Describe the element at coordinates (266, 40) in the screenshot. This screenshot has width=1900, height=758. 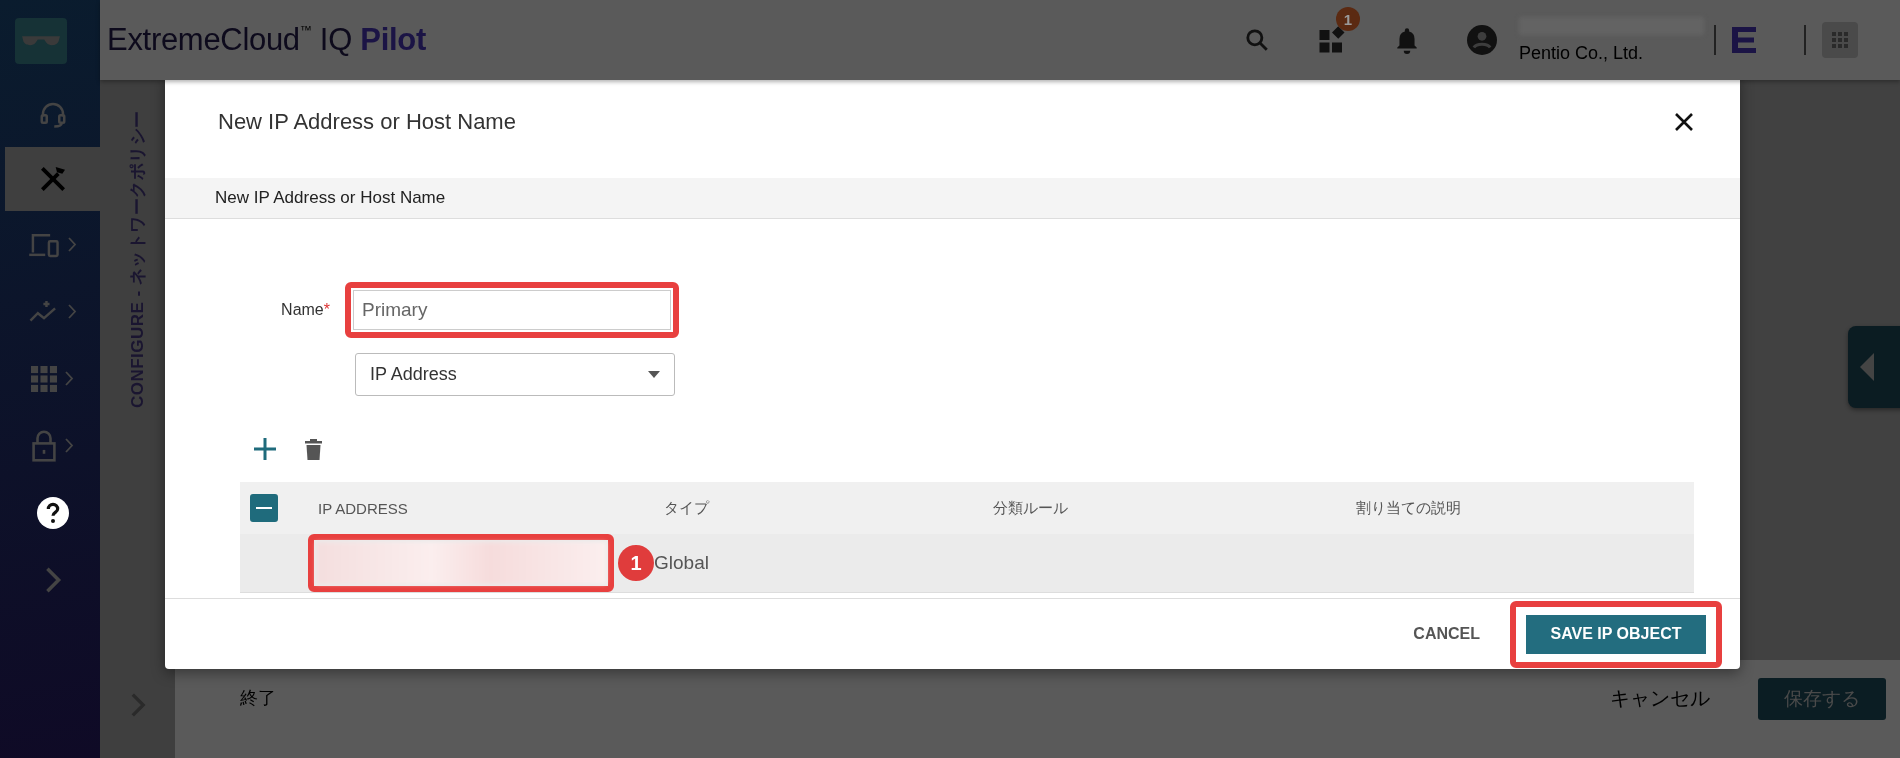
I see `brand-logo: ExtremeCloud$^{™}$ IQ Pilot` at that location.